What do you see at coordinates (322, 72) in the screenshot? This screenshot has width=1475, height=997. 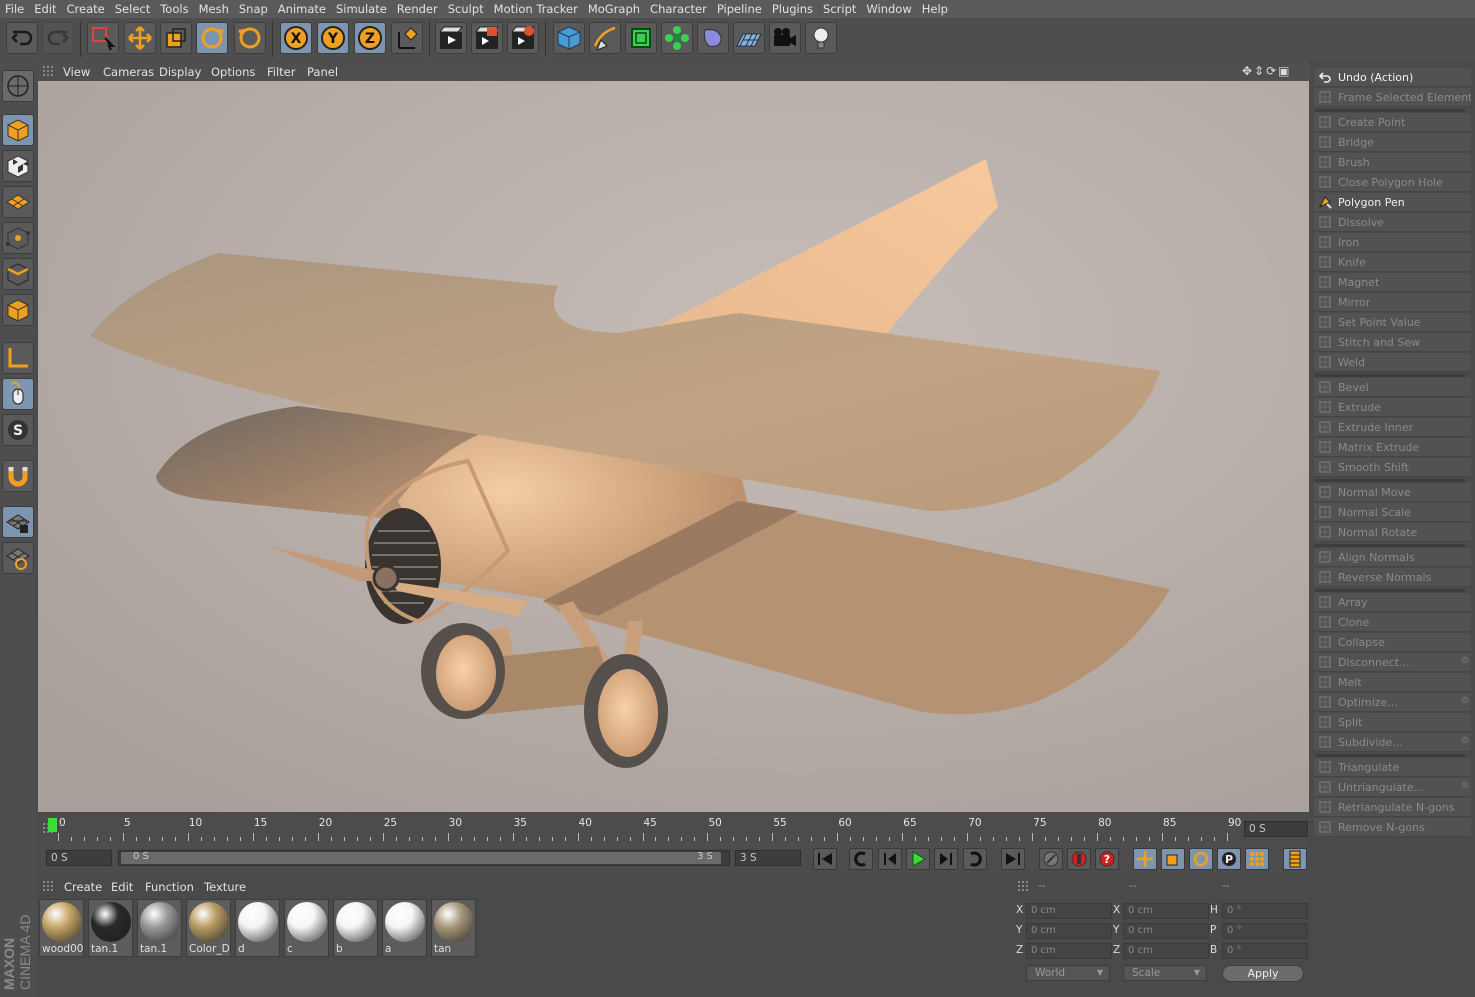 I see `viewport-menu-panel: Panel` at bounding box center [322, 72].